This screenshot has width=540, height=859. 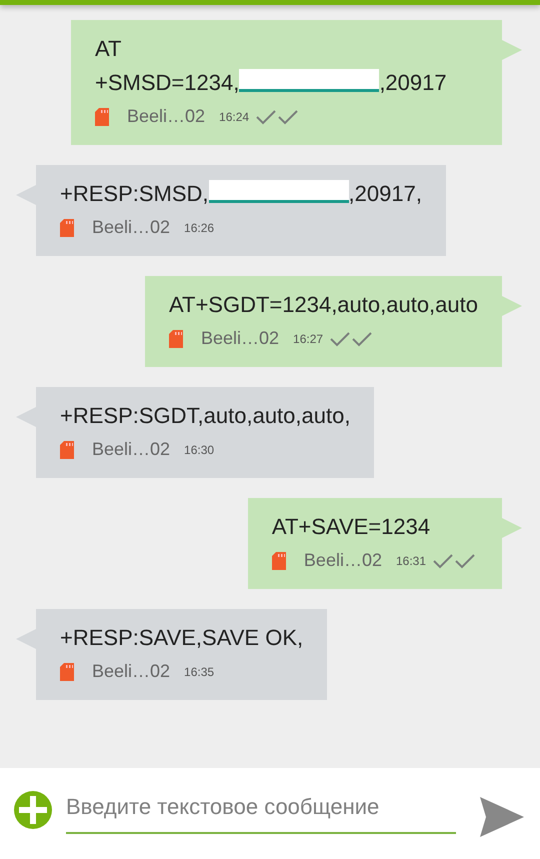 I want to click on message-input-field: Введите текстовое сообщение, so click(x=261, y=810).